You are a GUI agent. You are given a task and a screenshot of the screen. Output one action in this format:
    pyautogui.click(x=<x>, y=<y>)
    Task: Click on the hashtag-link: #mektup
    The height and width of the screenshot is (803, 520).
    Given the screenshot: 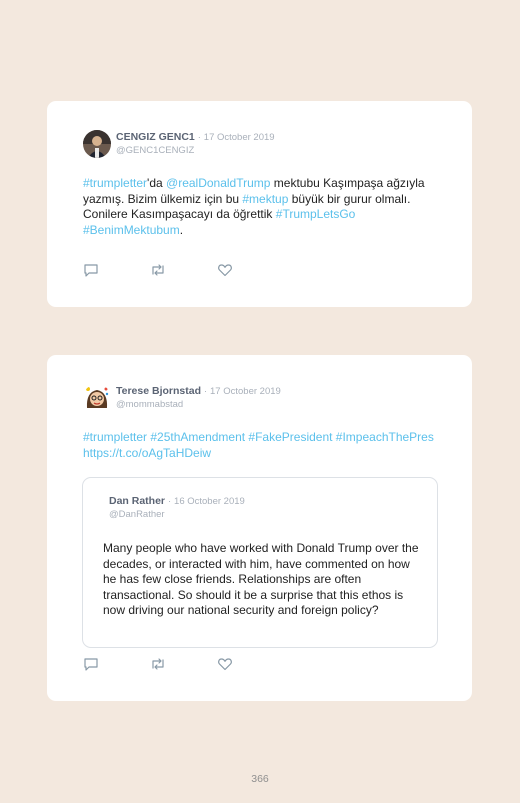 What is the action you would take?
    pyautogui.click(x=265, y=199)
    